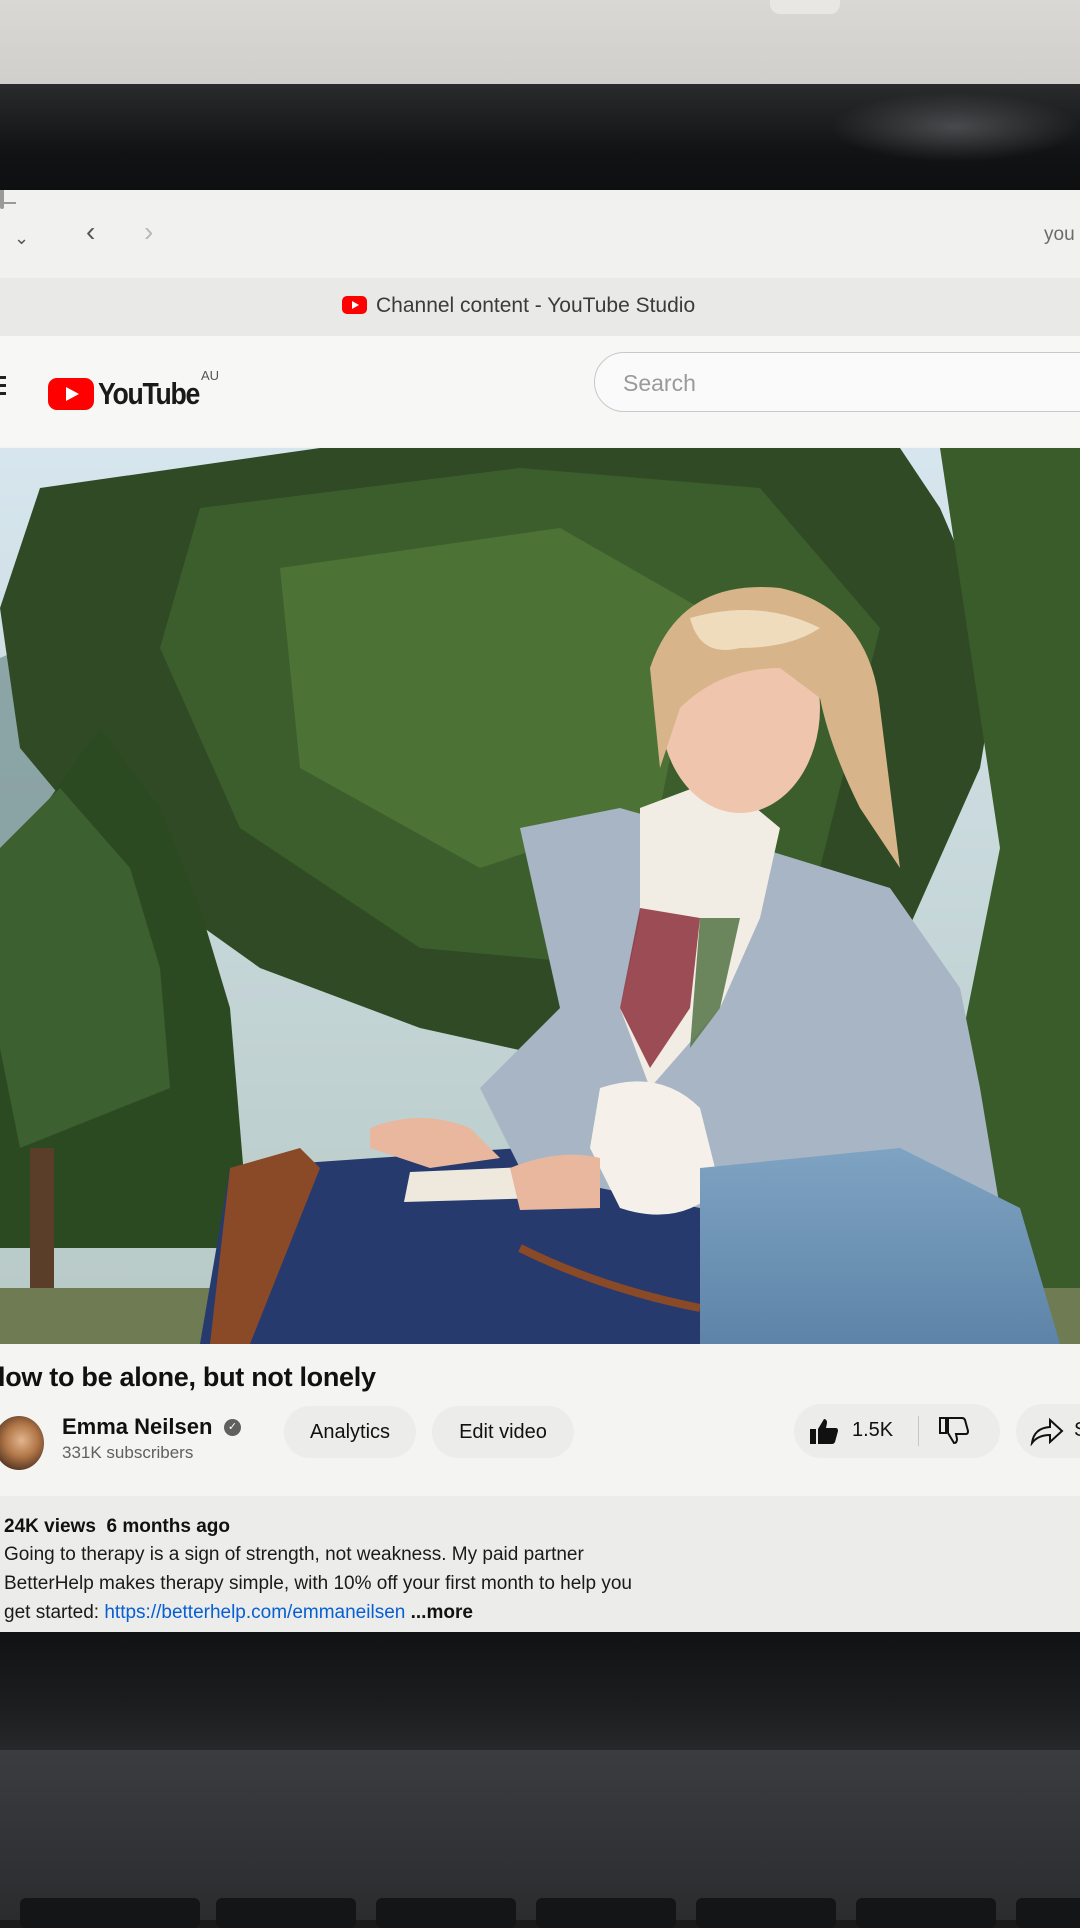 This screenshot has height=1928, width=1080. I want to click on like-dislike-group: 1.5K, so click(897, 1431).